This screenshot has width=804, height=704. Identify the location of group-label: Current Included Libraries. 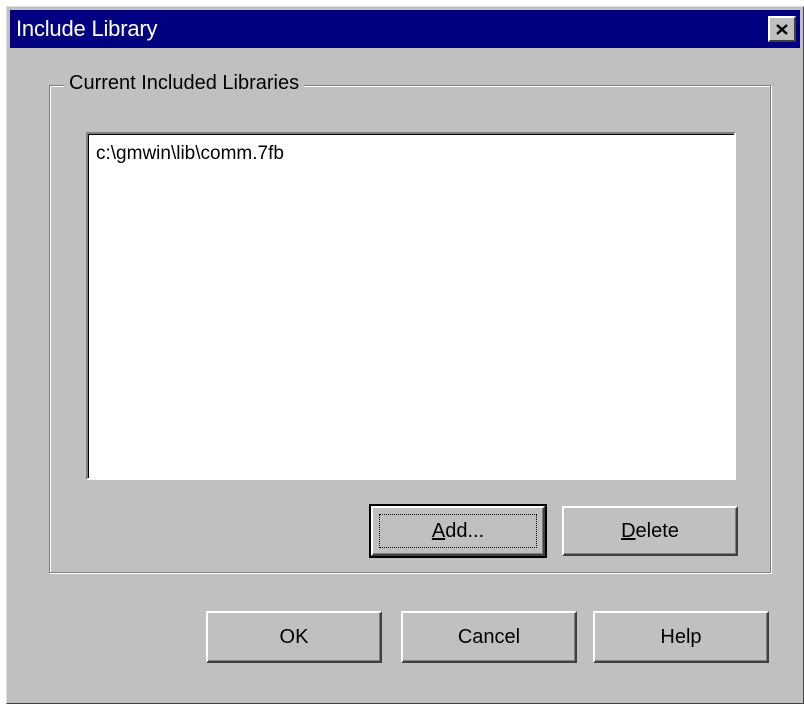
(184, 83).